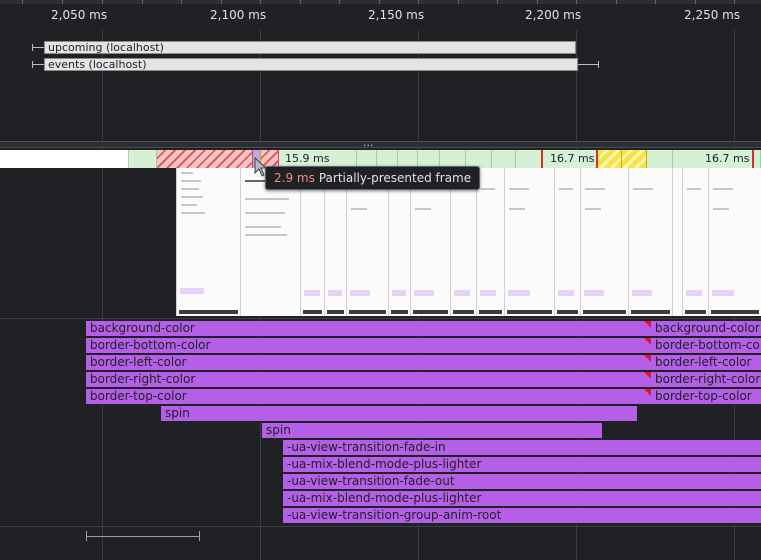 This screenshot has height=560, width=761. I want to click on animation-view-transition-fade-out: -ua-view-transition-fade-out, so click(522, 482).